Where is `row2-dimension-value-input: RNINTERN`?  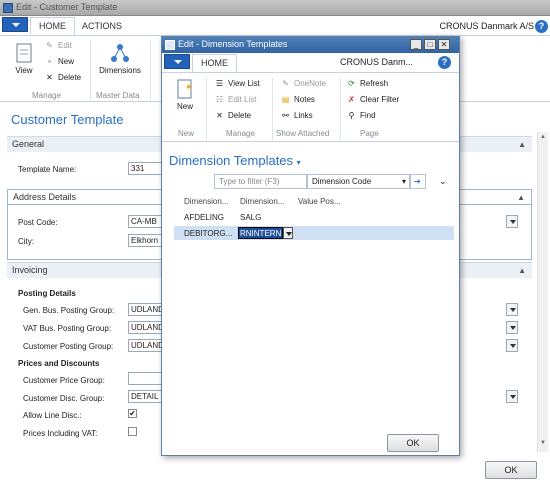
row2-dimension-value-input: RNINTERN is located at coordinates (261, 233).